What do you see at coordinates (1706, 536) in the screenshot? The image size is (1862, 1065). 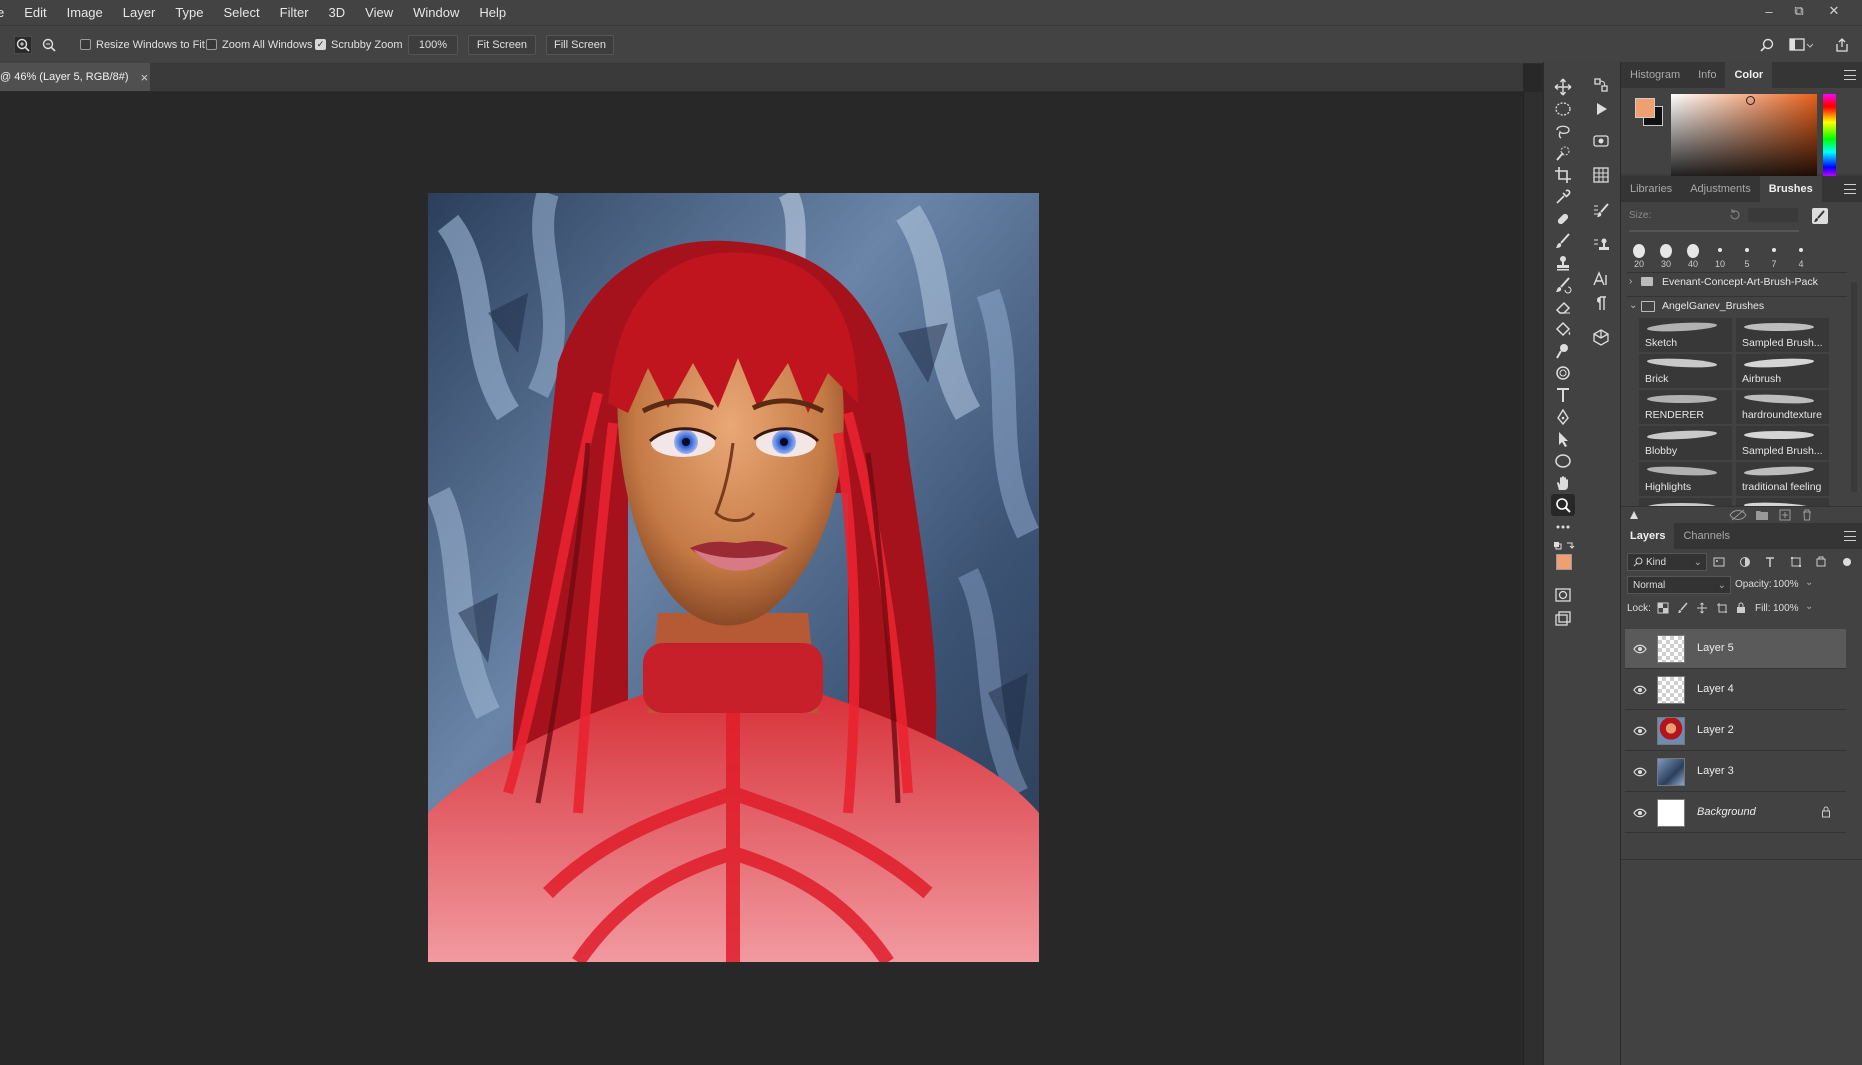 I see `tab-channels: Channels` at bounding box center [1706, 536].